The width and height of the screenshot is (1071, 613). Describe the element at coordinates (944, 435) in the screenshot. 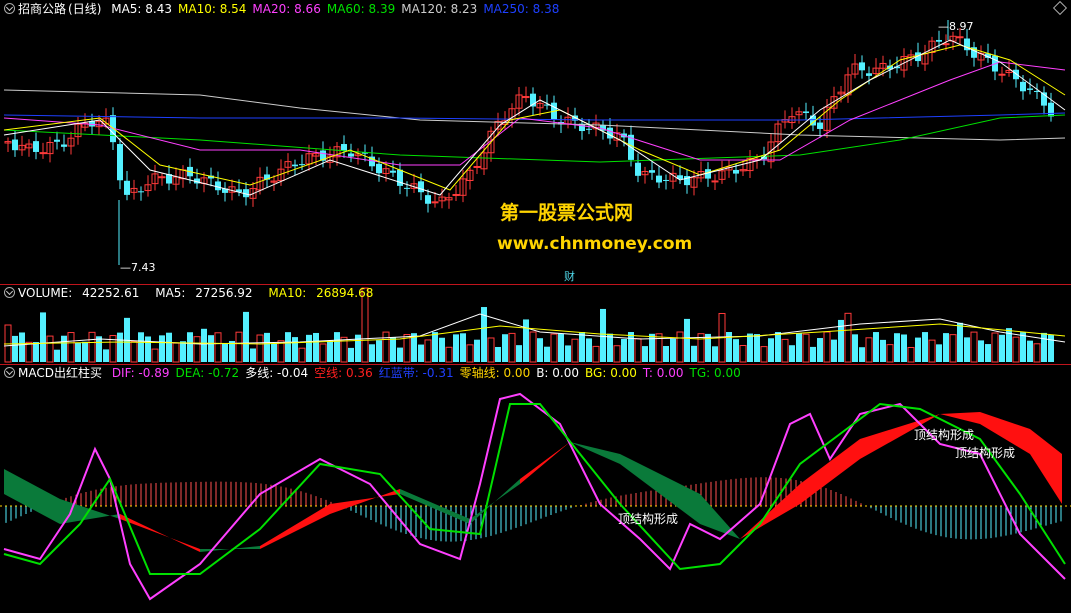

I see `top-structure-annotation: 顶结构形成` at that location.